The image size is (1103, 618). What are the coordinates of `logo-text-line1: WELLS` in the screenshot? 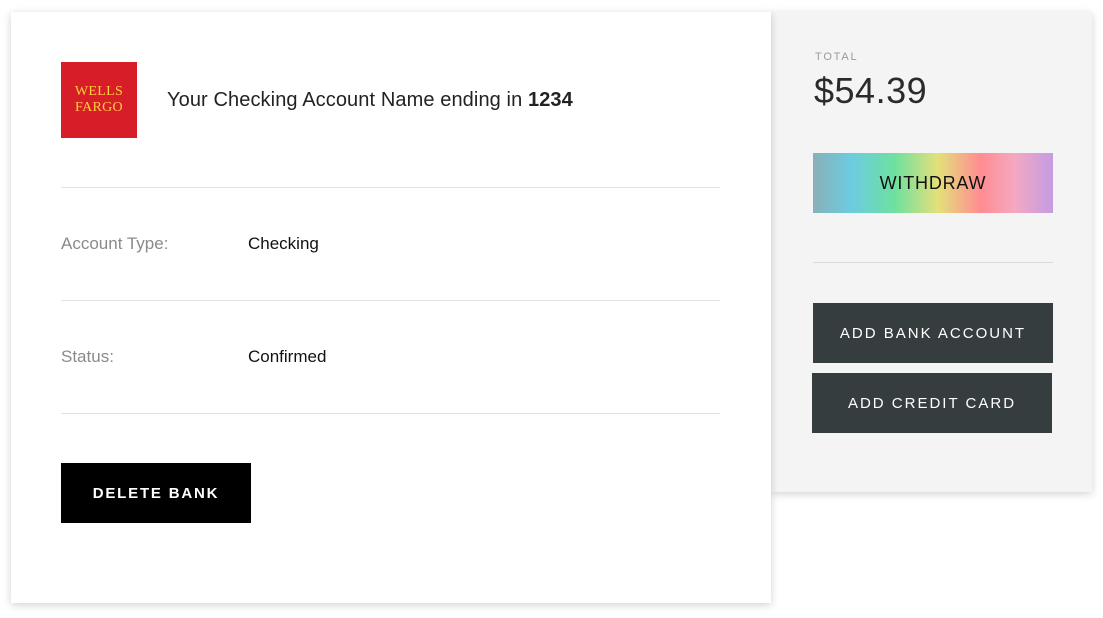 It's located at (99, 91).